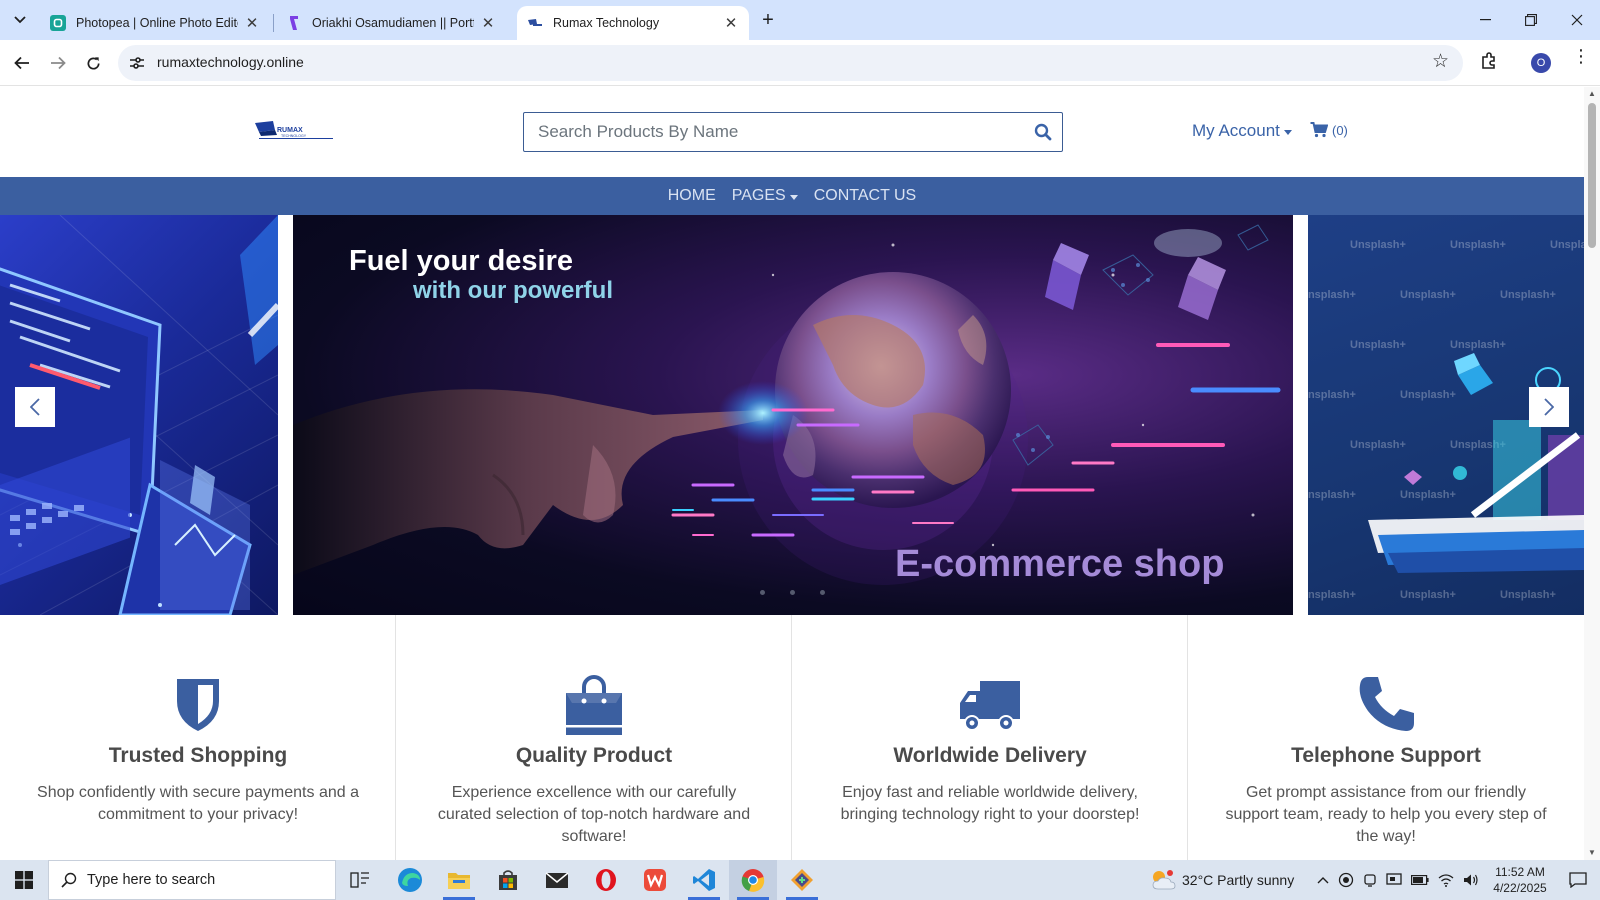 The image size is (1600, 900). What do you see at coordinates (1471, 880) in the screenshot?
I see `volume-icon` at bounding box center [1471, 880].